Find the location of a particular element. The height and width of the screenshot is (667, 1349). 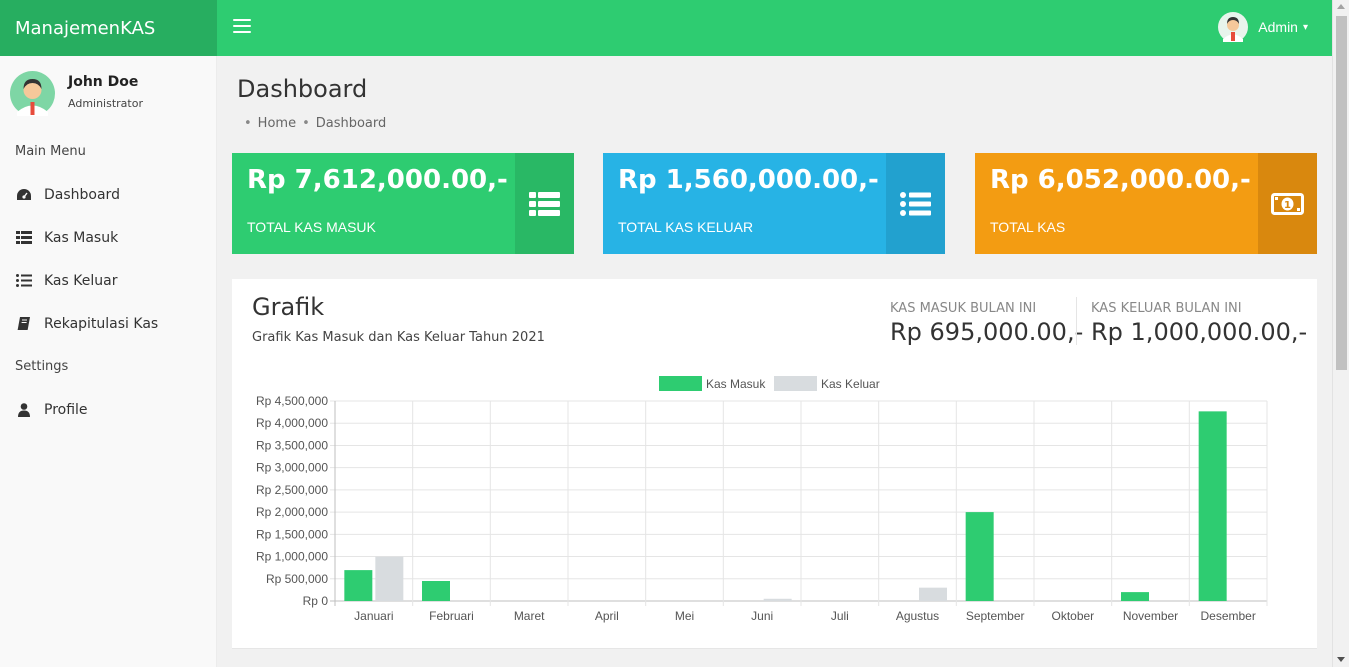

breadcrumb-home: Home is located at coordinates (277, 123).